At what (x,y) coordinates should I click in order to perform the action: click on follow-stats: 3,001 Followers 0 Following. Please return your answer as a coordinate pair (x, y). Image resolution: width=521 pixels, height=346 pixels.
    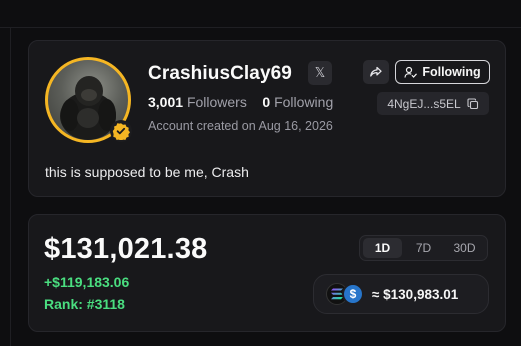
    Looking at the image, I should click on (240, 102).